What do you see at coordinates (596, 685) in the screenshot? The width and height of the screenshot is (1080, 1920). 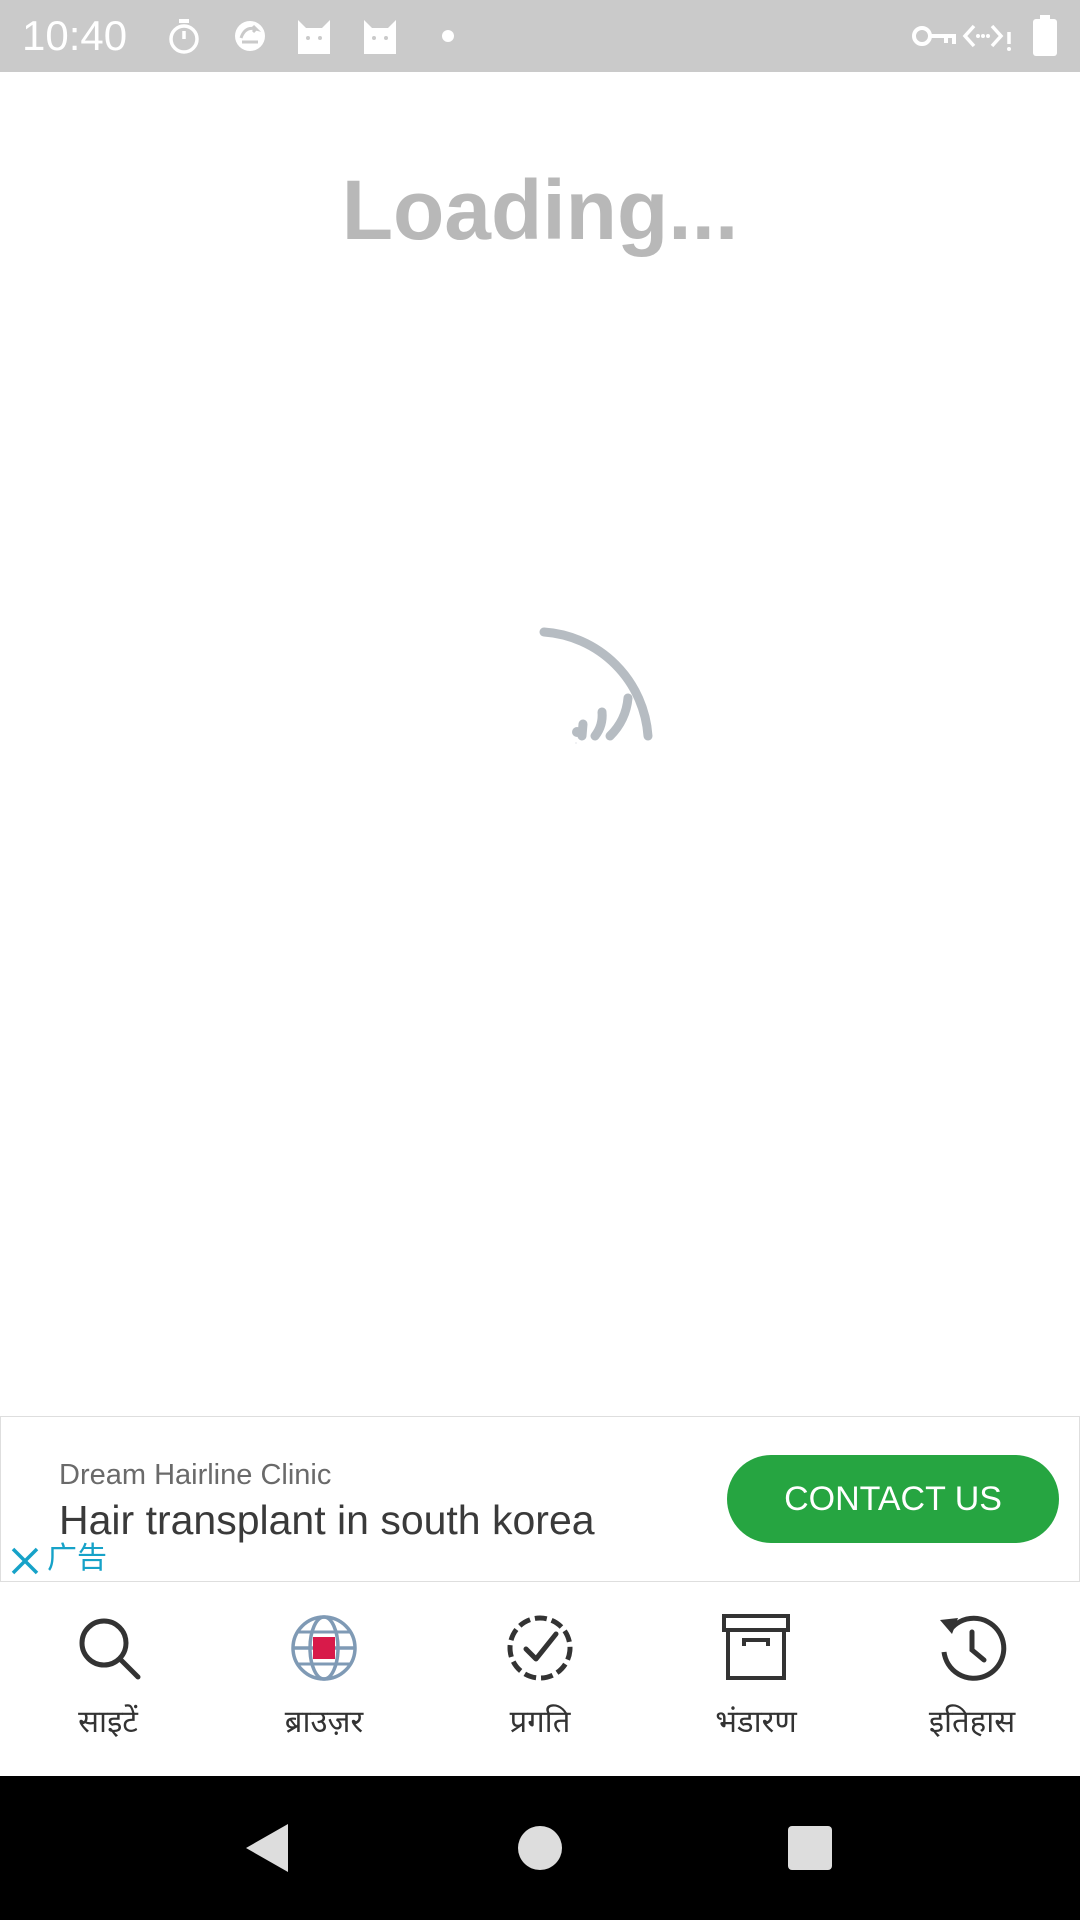 I see `loading-spinner-icon` at bounding box center [596, 685].